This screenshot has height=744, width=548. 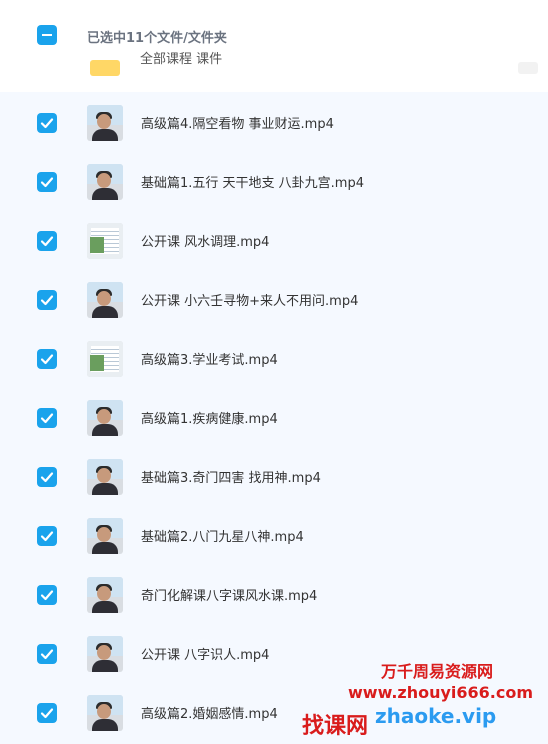 I want to click on file-name: 高级篇1.疾病健康.mp4, so click(x=209, y=417).